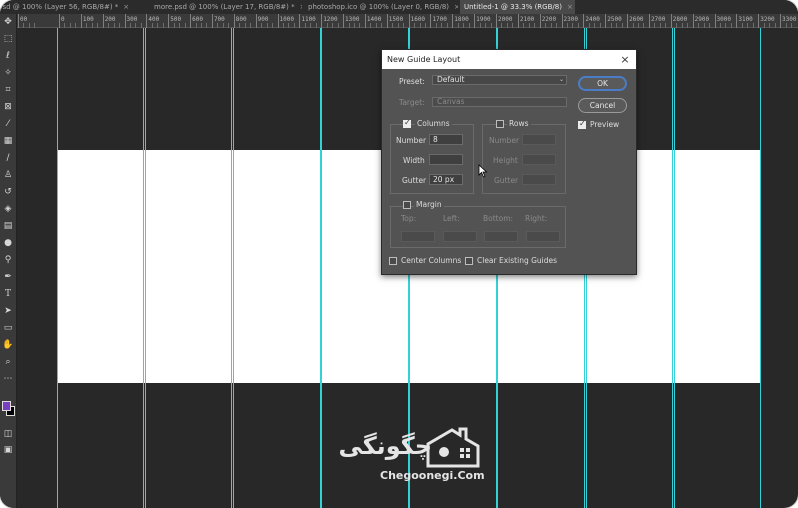 Image resolution: width=798 pixels, height=508 pixels. What do you see at coordinates (330, 19) in the screenshot?
I see `ruler-tick-label: 1200` at bounding box center [330, 19].